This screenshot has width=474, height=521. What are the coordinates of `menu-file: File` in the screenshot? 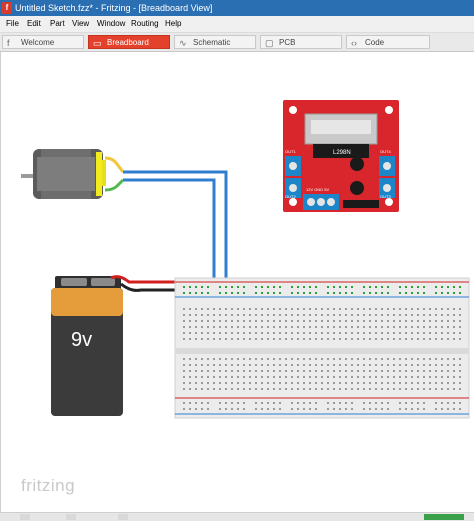 It's located at (12, 24).